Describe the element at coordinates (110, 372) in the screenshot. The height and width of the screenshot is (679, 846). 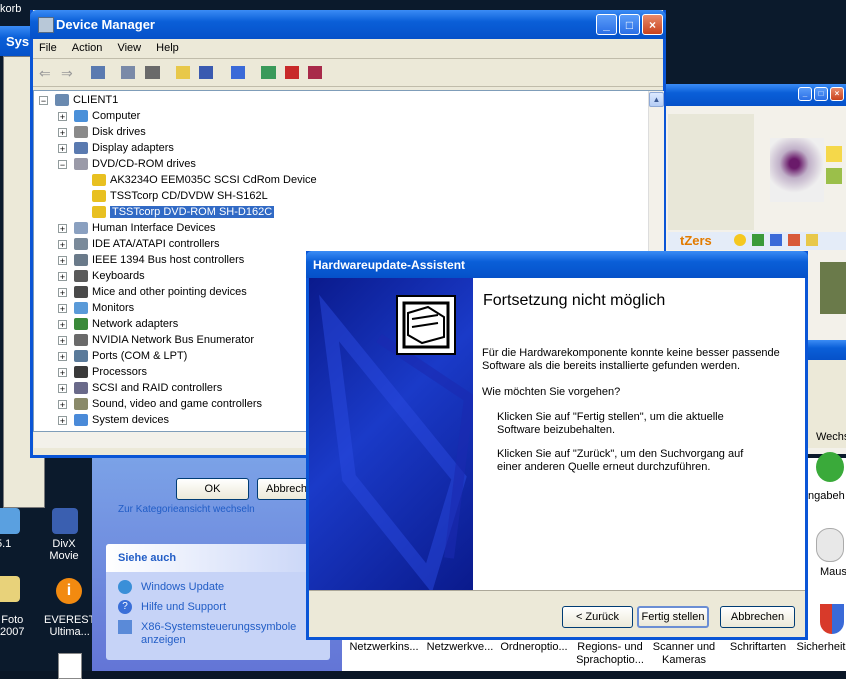
I see `tree-category: Processors` at that location.